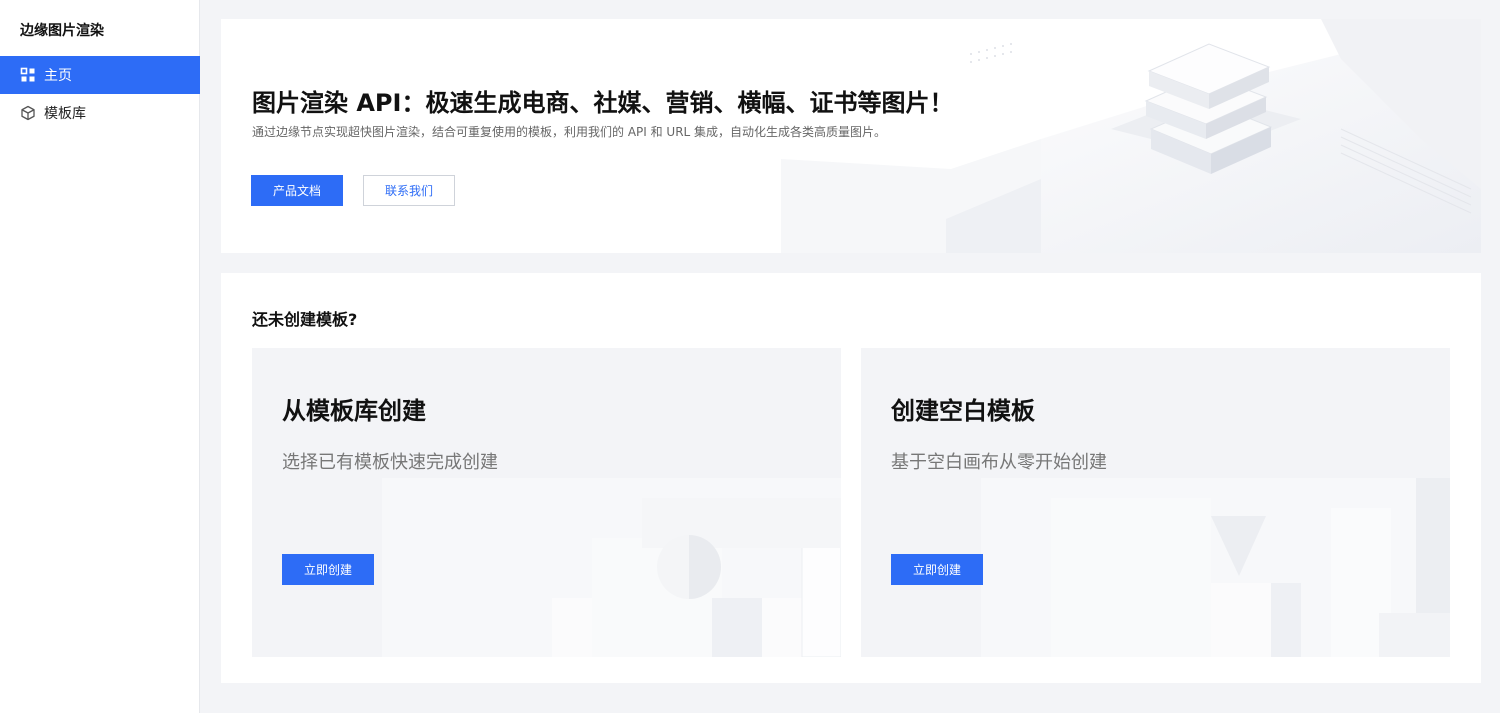 This screenshot has width=1500, height=713. I want to click on contact-us-button: 联系我们, so click(409, 190).